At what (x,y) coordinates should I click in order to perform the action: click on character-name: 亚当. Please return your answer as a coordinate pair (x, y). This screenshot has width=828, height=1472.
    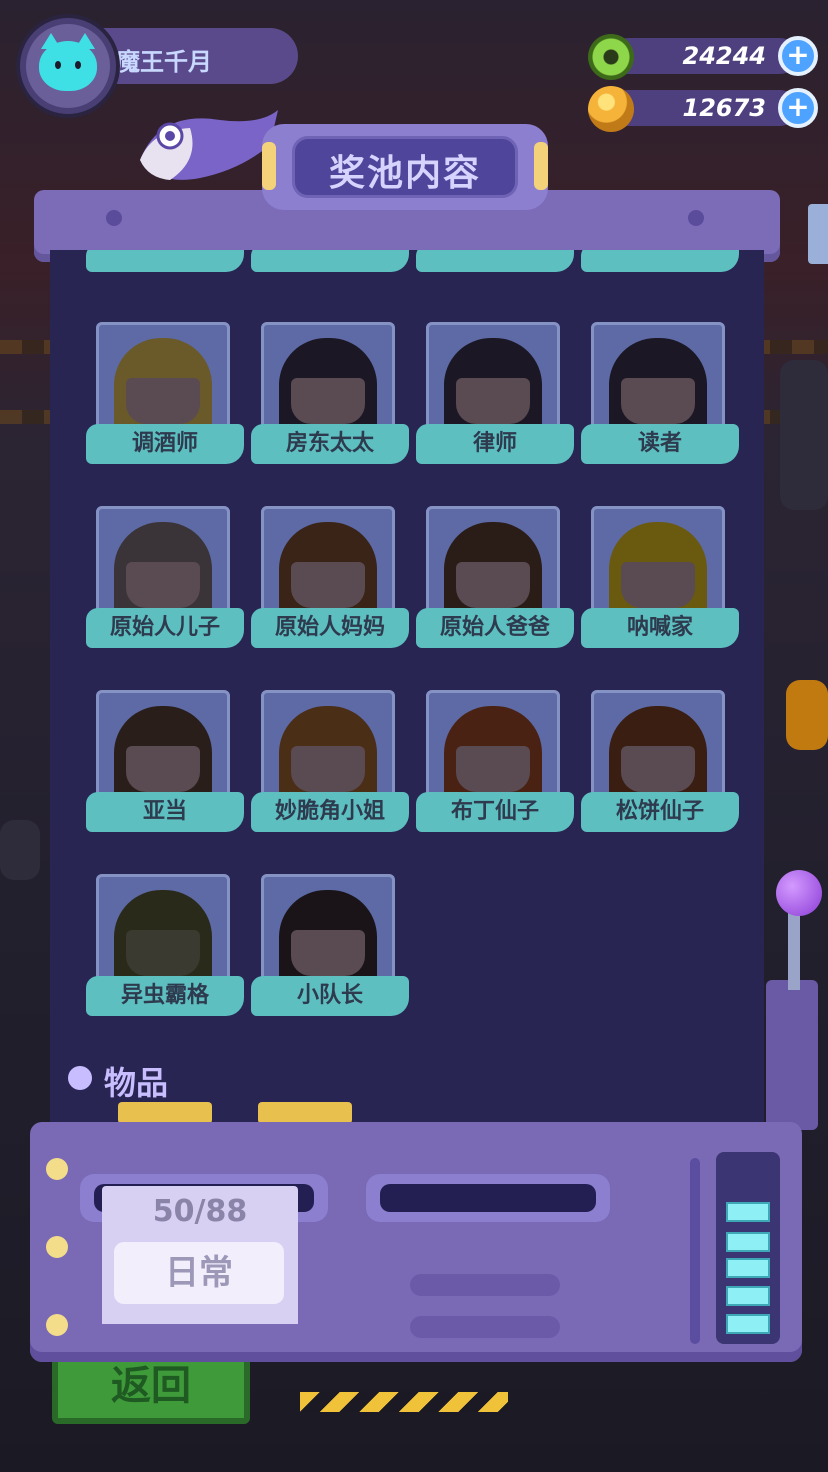
    Looking at the image, I should click on (165, 812).